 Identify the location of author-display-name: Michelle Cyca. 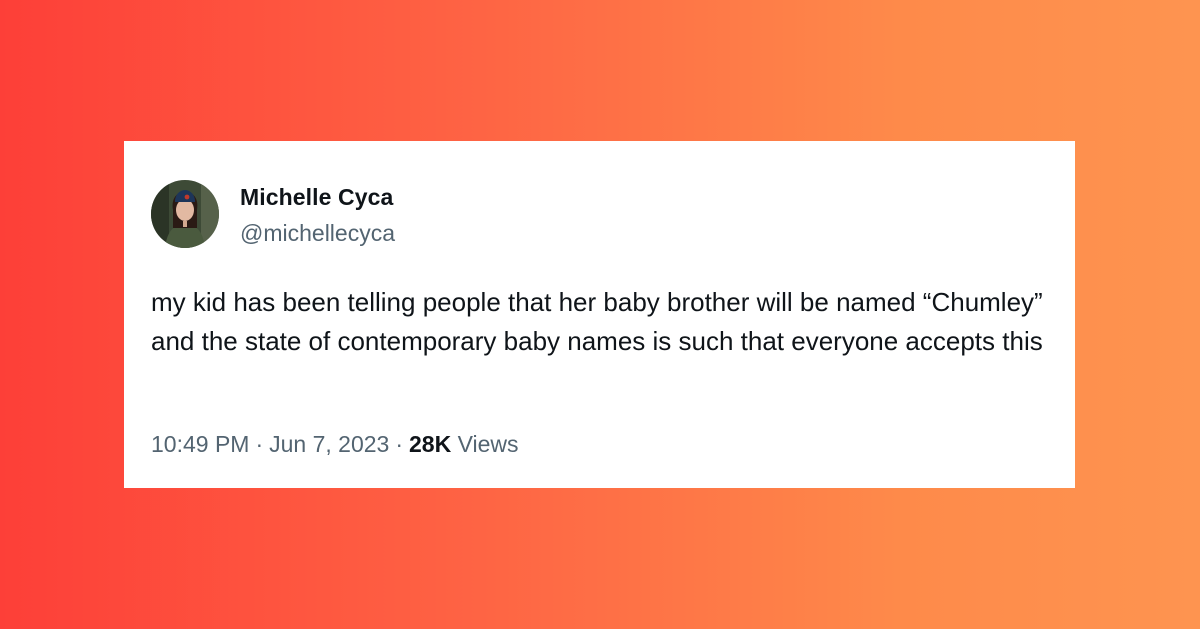
(316, 197).